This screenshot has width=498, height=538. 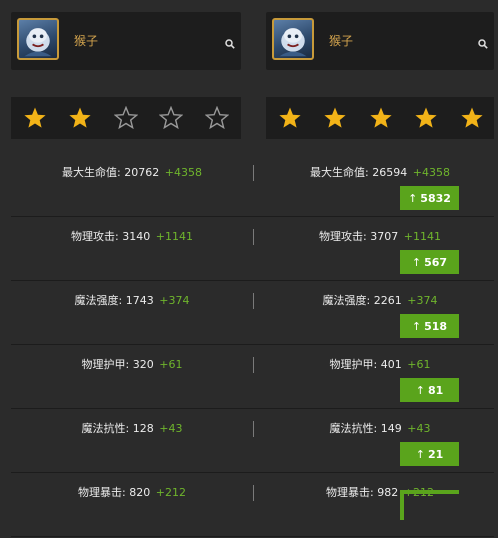 I want to click on stat-row: 物理护甲: 320 +61 物理护甲: 401 +61 ↑ 81, so click(x=252, y=376).